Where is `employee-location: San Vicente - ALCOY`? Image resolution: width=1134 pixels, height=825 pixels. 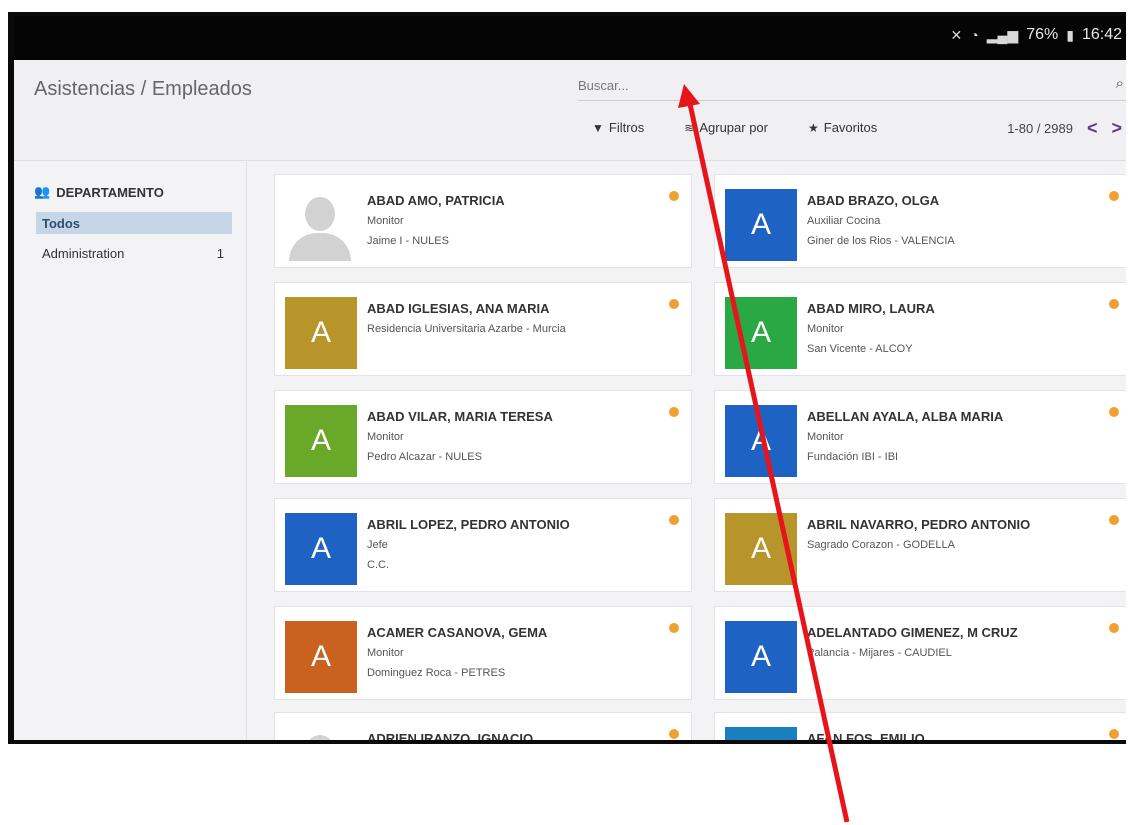 employee-location: San Vicente - ALCOY is located at coordinates (860, 349).